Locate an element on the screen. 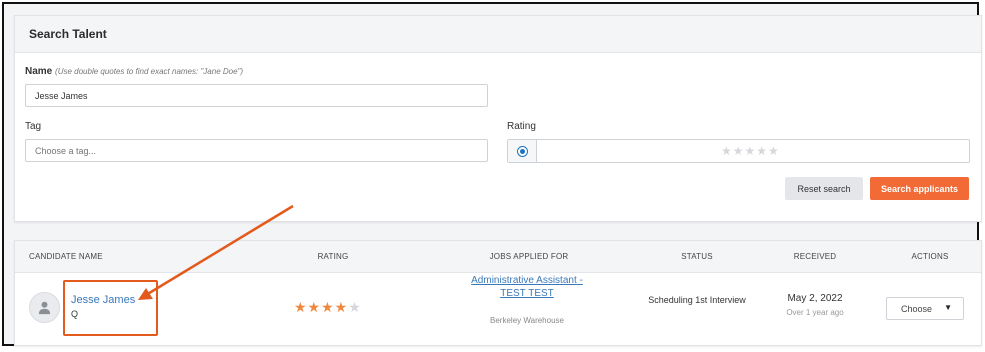  annotation-arrow is located at coordinates (216, 252).